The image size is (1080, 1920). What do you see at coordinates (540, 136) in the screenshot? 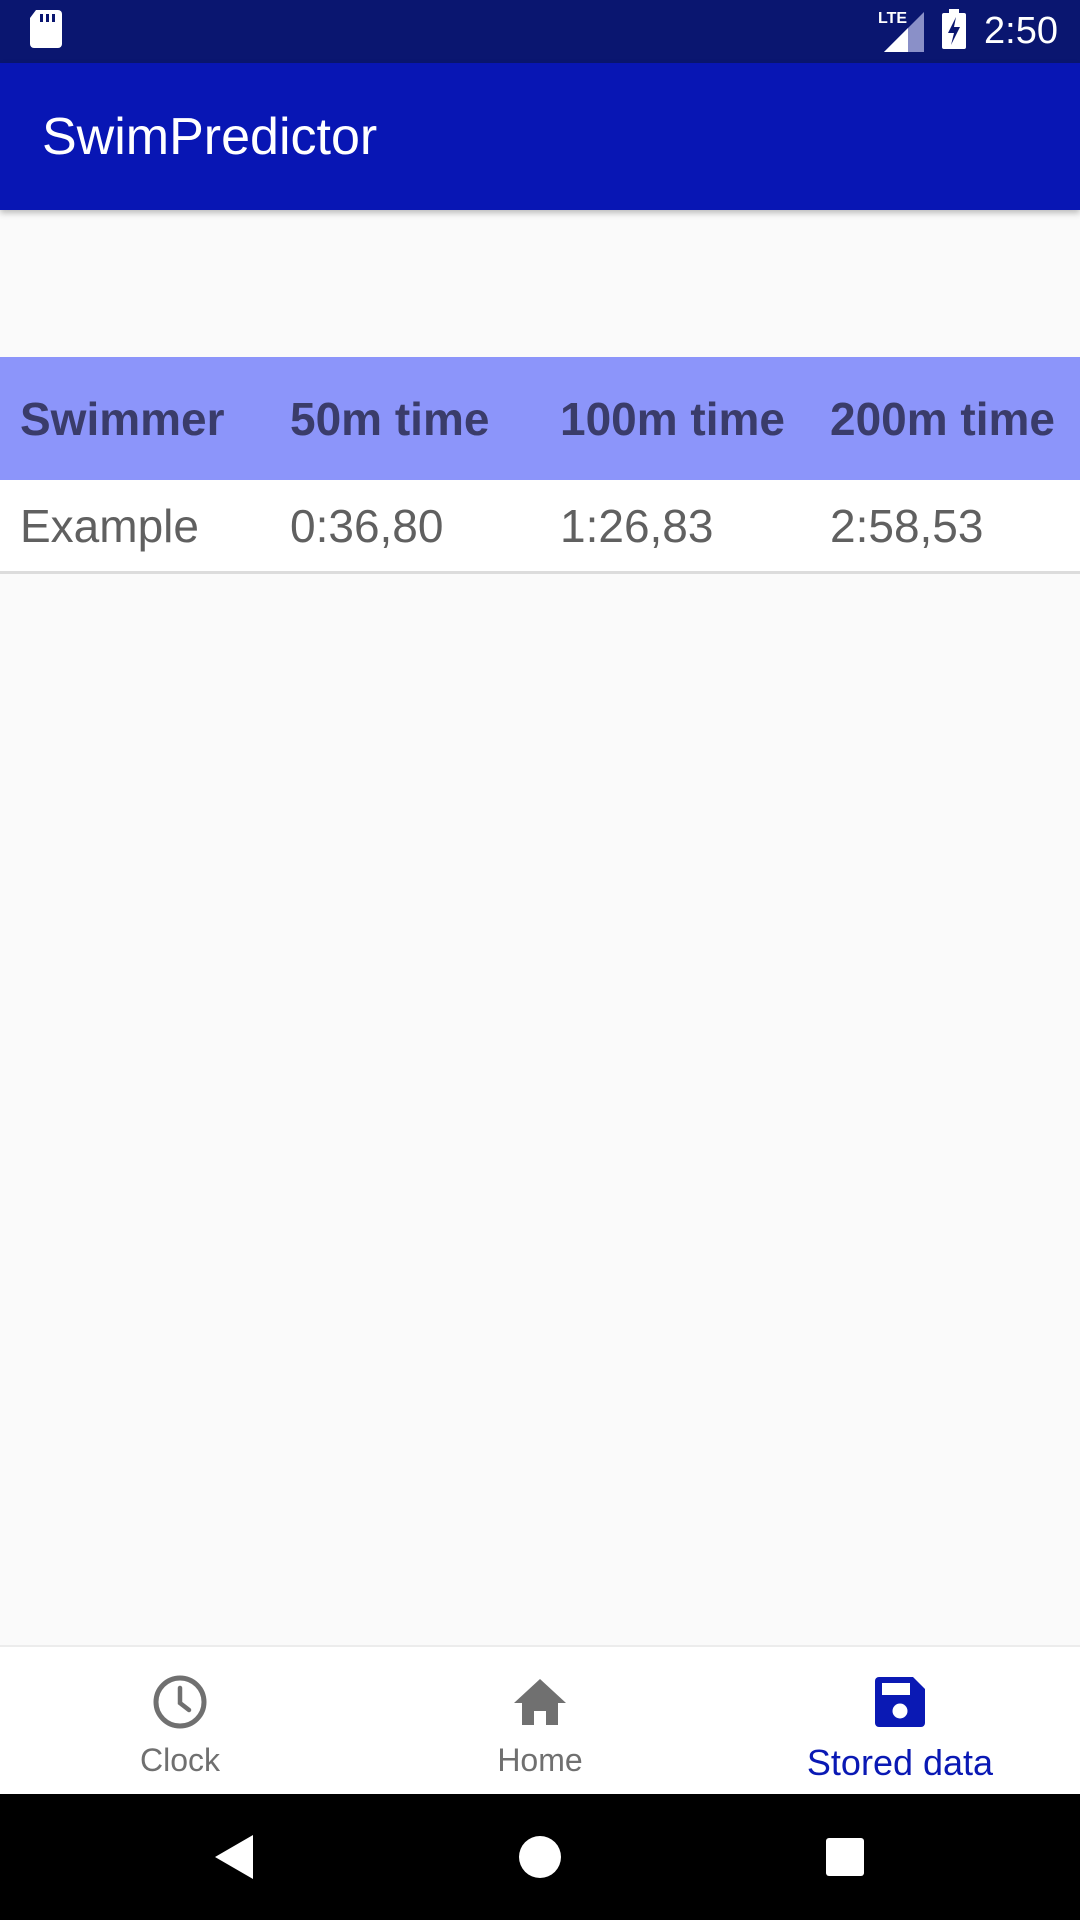
I see `app-bar: SwimPredictor` at bounding box center [540, 136].